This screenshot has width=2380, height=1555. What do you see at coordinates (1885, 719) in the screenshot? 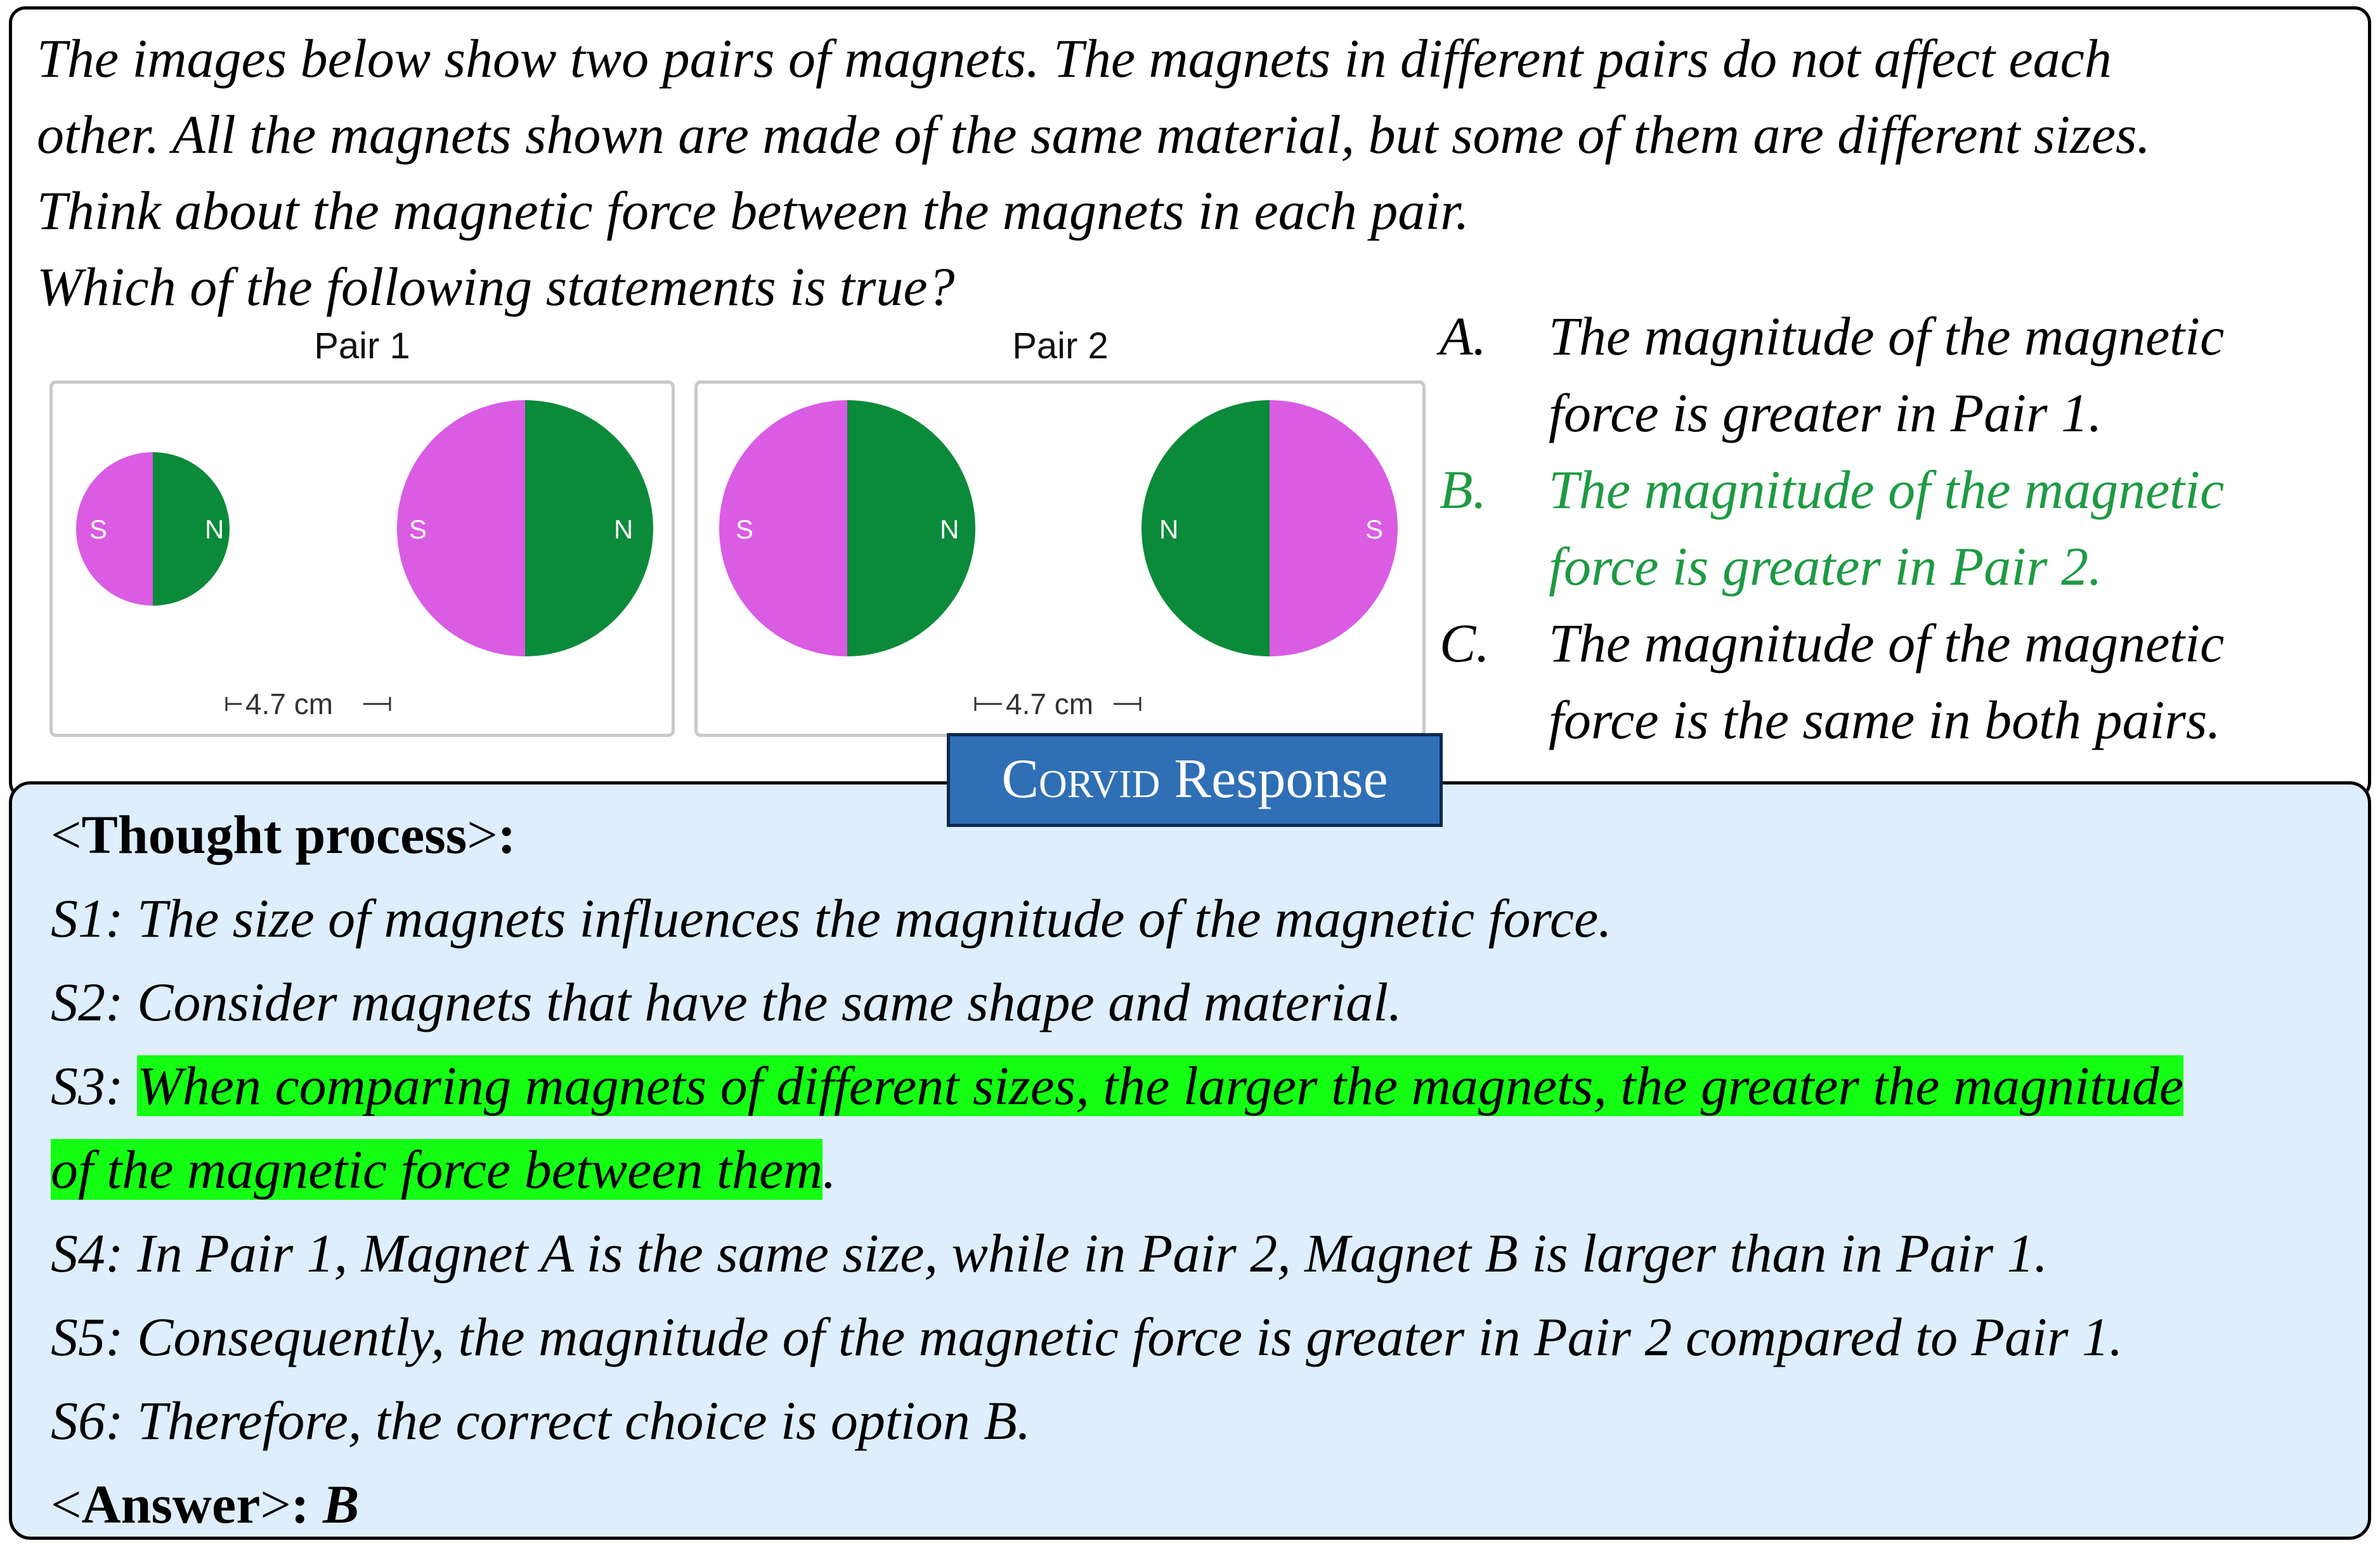
I see `option-text: force is the same in both pairs.` at bounding box center [1885, 719].